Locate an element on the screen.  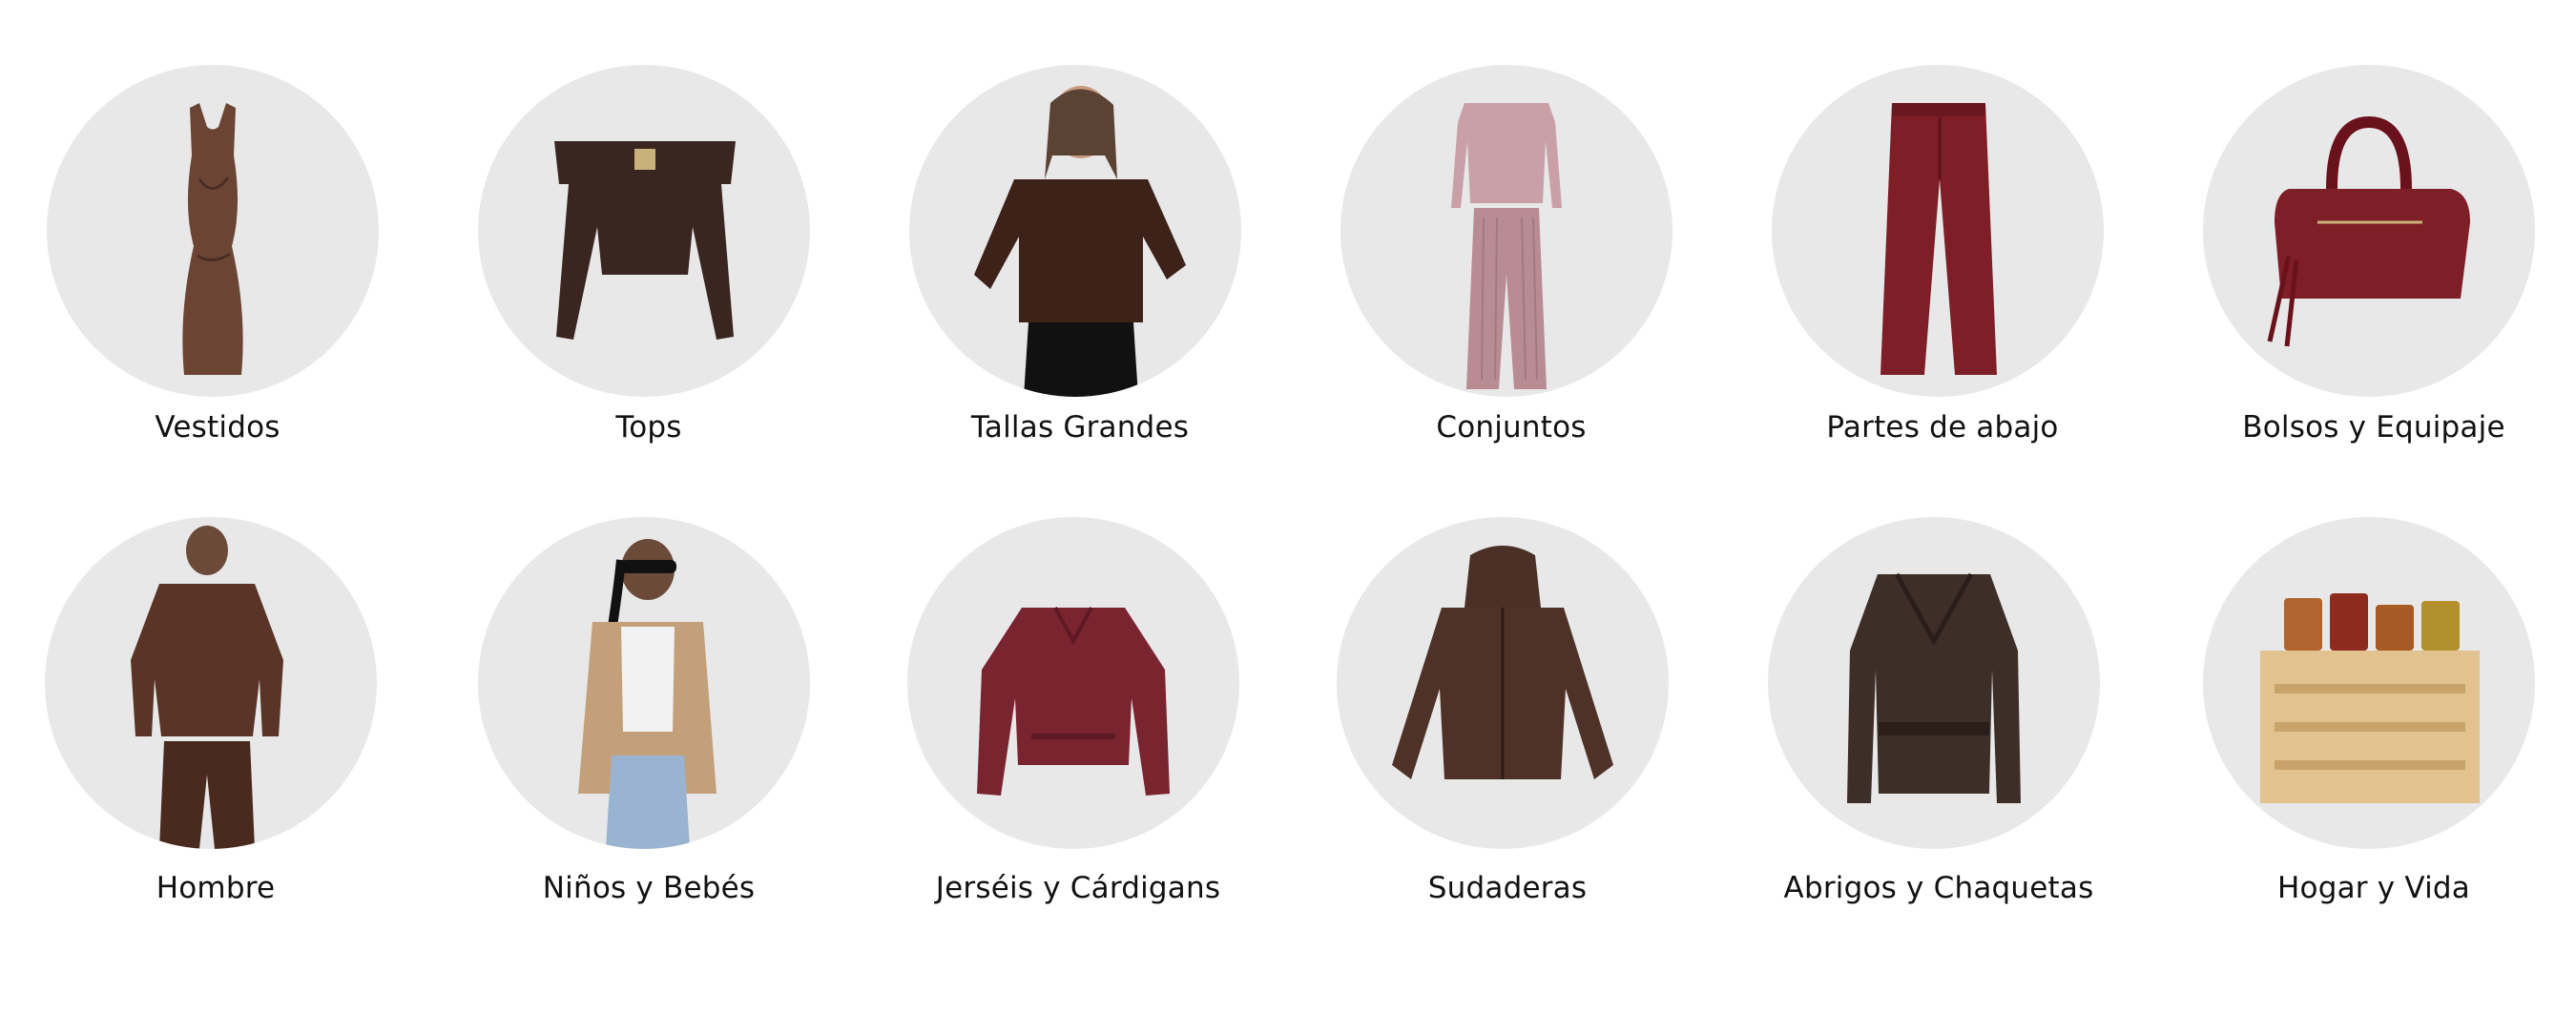
two-piece-set-icon is located at coordinates (1506, 246).